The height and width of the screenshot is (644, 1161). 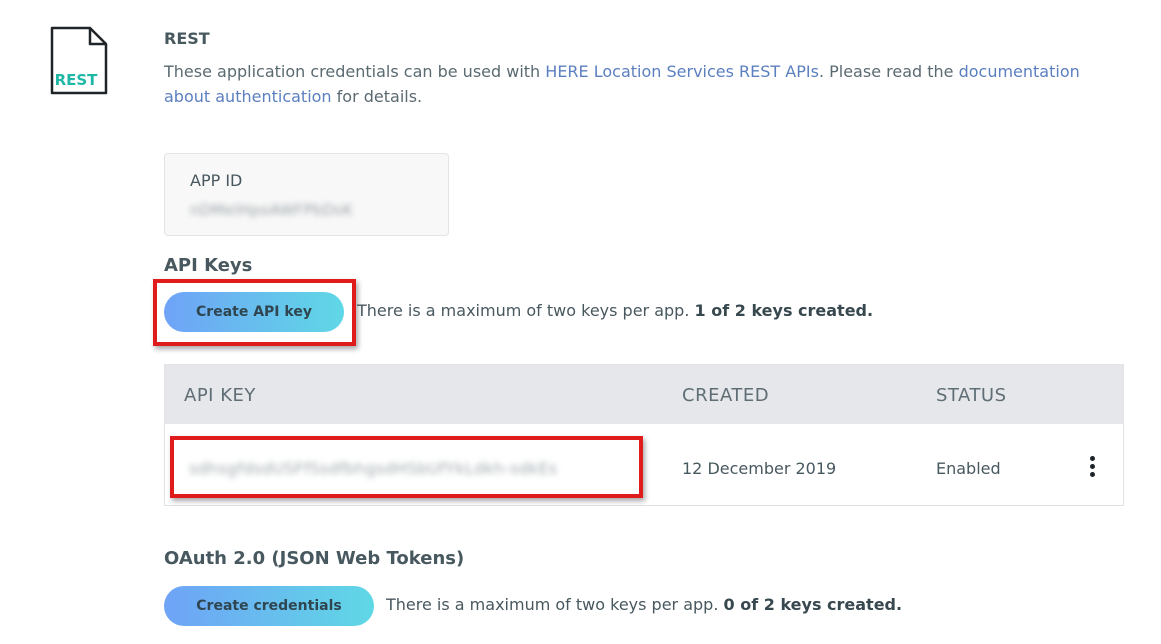 I want to click on svg-text: REST, so click(x=77, y=80).